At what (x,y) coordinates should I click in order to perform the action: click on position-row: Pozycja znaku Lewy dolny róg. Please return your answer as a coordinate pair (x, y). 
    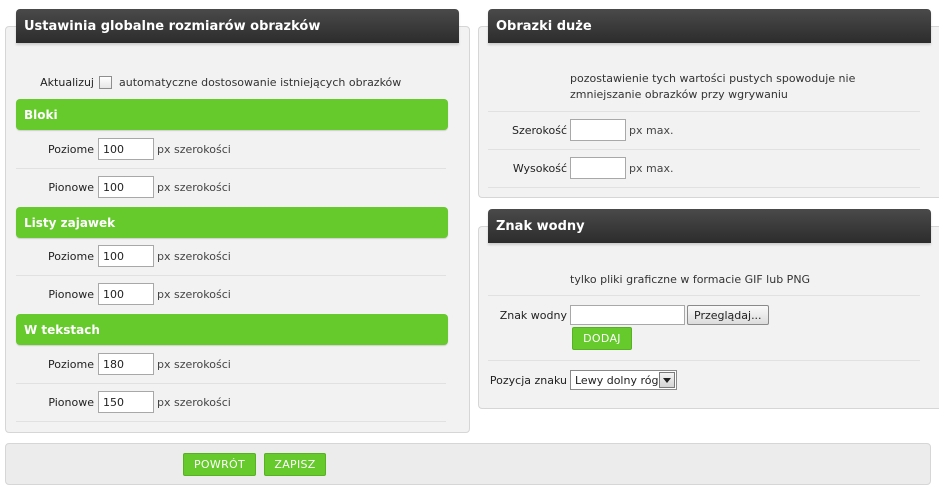
    Looking at the image, I should click on (698, 380).